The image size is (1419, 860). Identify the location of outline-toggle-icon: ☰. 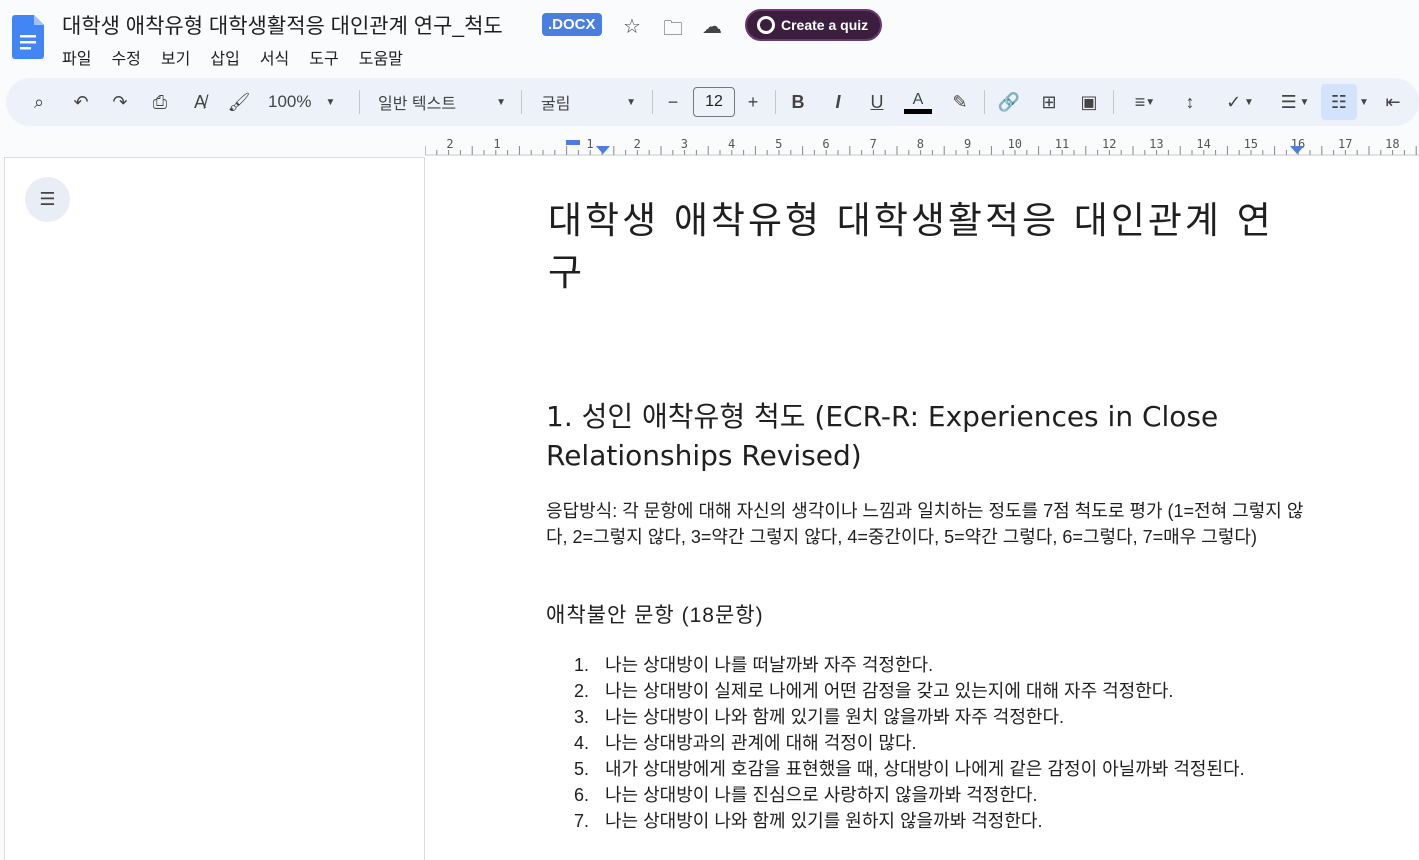
(47, 199).